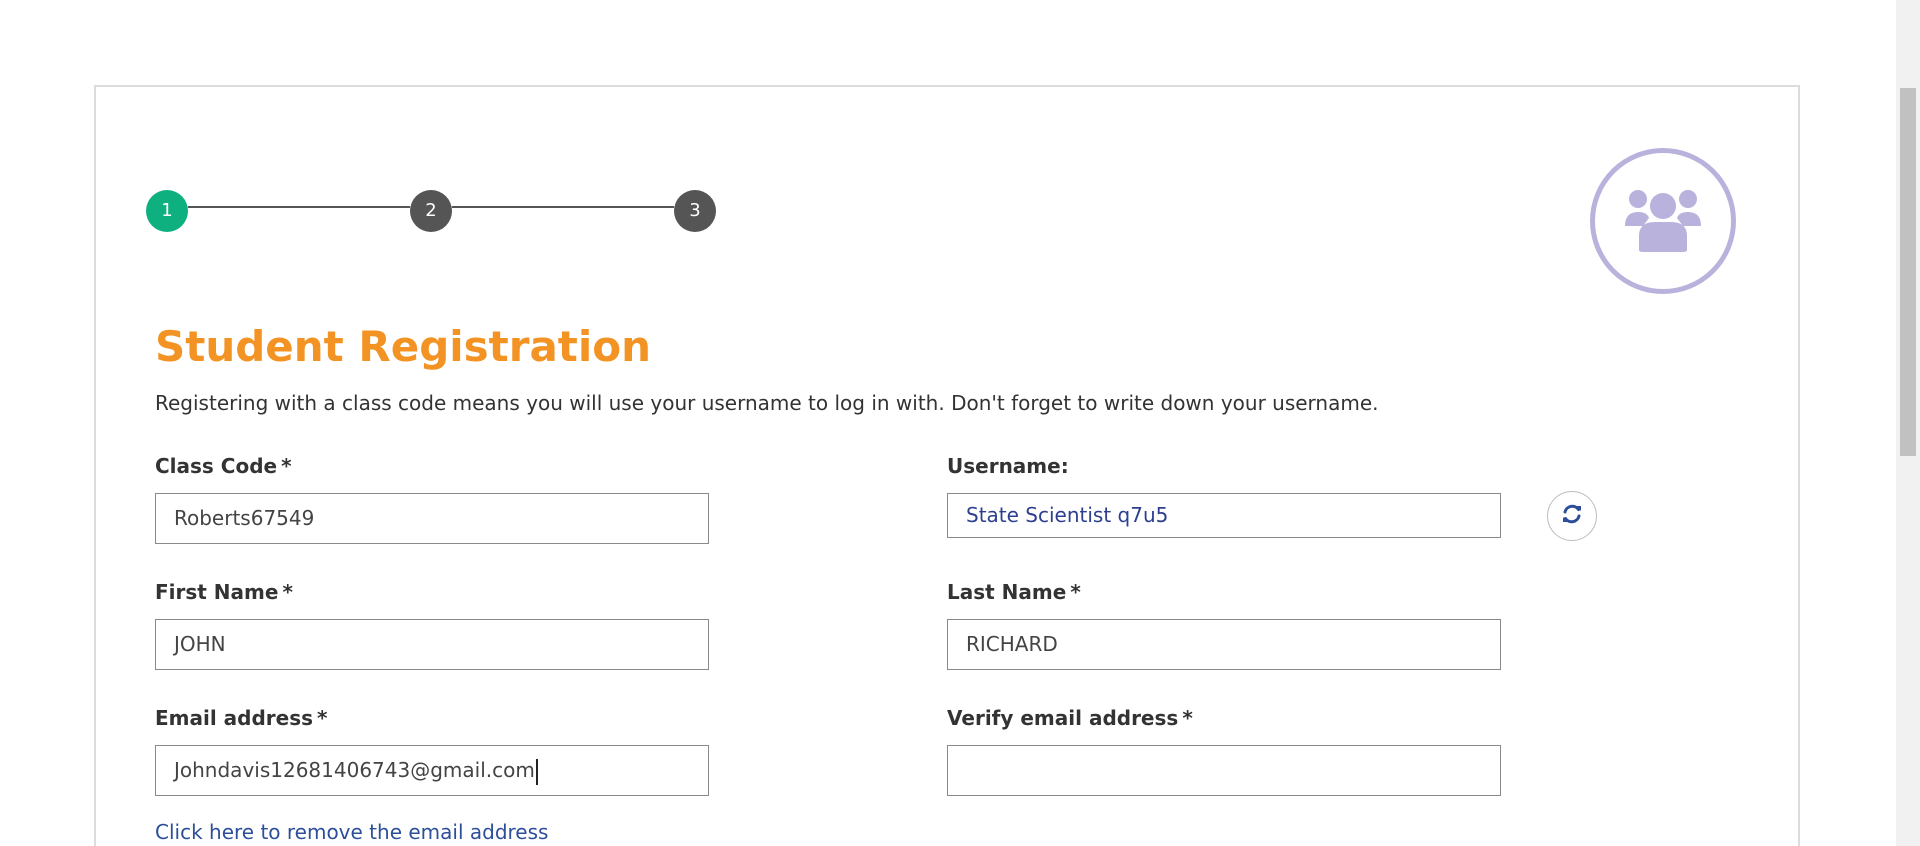  Describe the element at coordinates (1224, 644) in the screenshot. I see `last-name-input: RICHARD` at that location.